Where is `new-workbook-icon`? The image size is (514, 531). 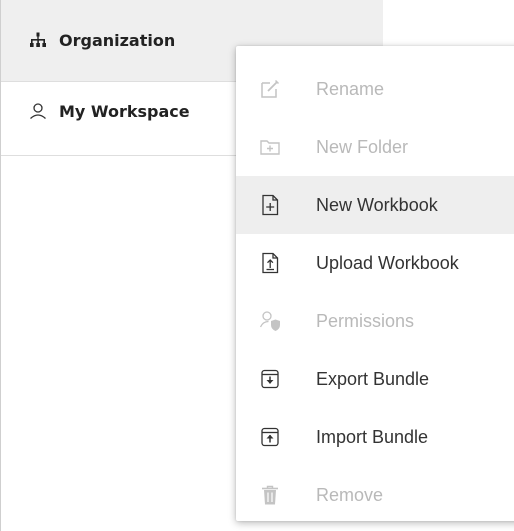 new-workbook-icon is located at coordinates (270, 205).